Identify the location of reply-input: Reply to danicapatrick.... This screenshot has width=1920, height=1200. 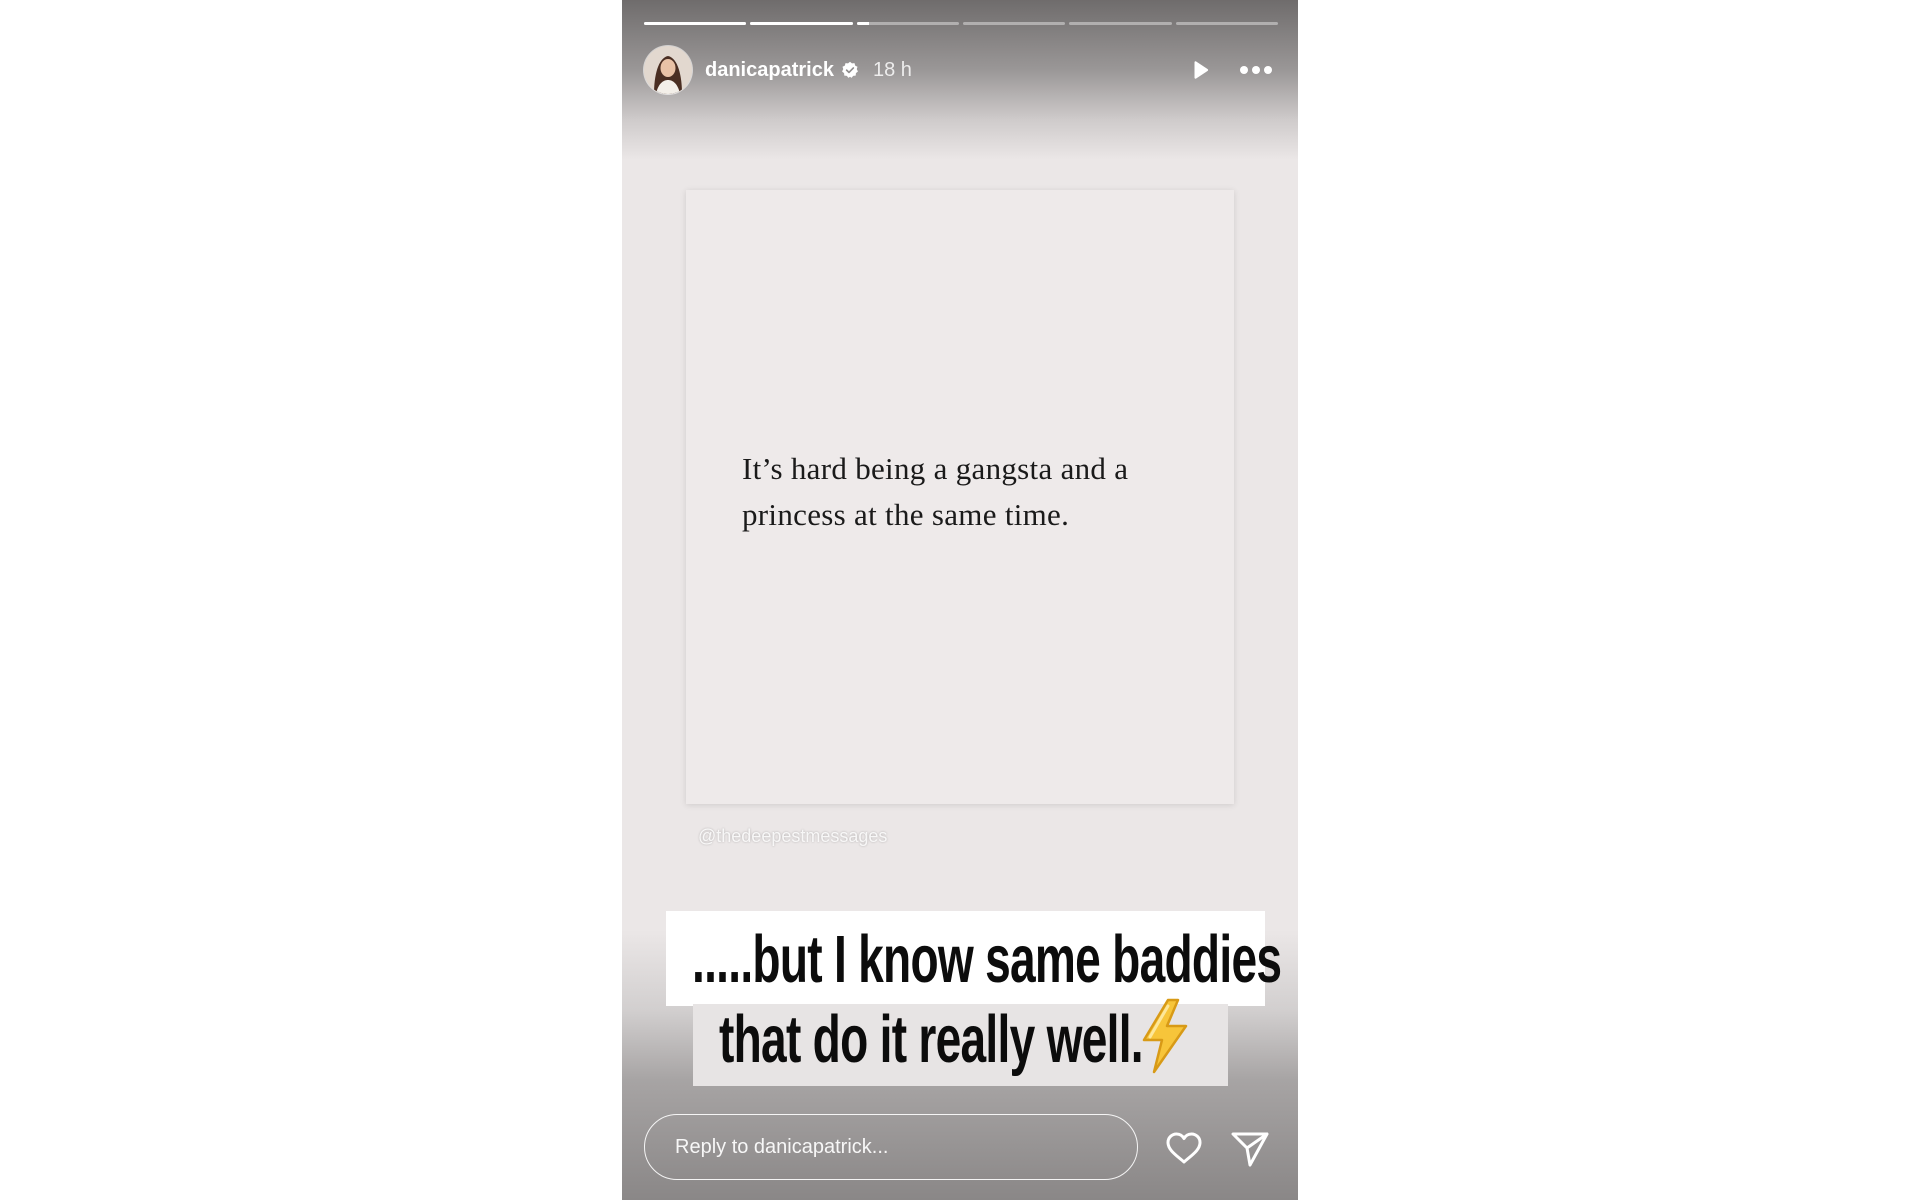
(891, 1147).